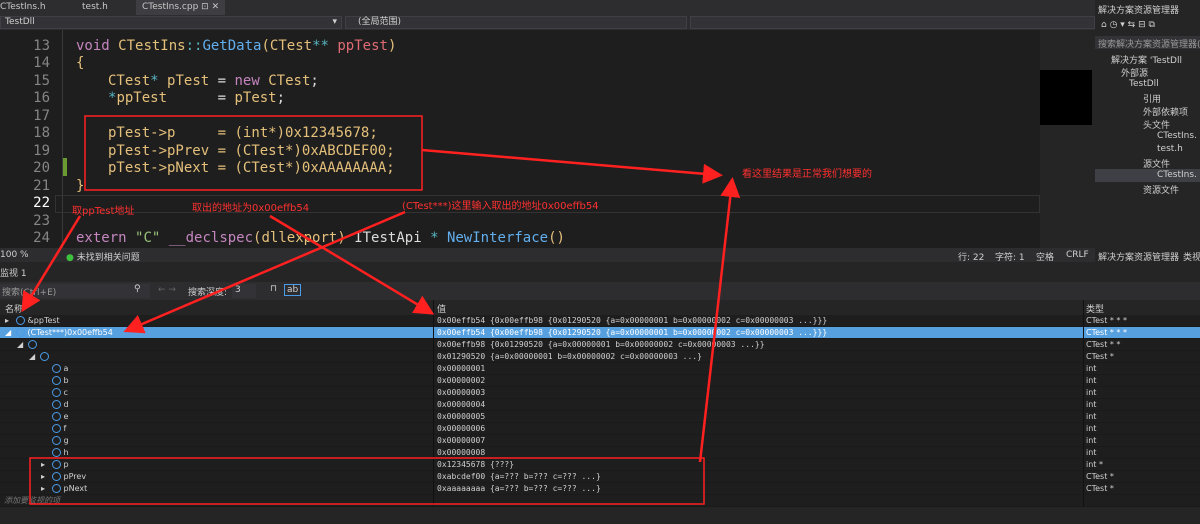 Image resolution: width=1200 pixels, height=524 pixels. I want to click on annotation-box-watch, so click(367, 481).